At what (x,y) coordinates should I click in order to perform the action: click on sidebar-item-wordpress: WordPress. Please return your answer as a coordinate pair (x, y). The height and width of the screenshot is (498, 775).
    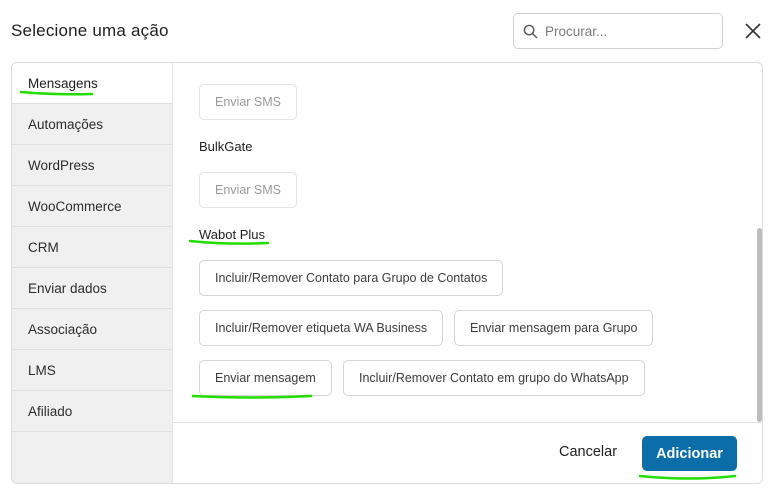
    Looking at the image, I should click on (92, 165).